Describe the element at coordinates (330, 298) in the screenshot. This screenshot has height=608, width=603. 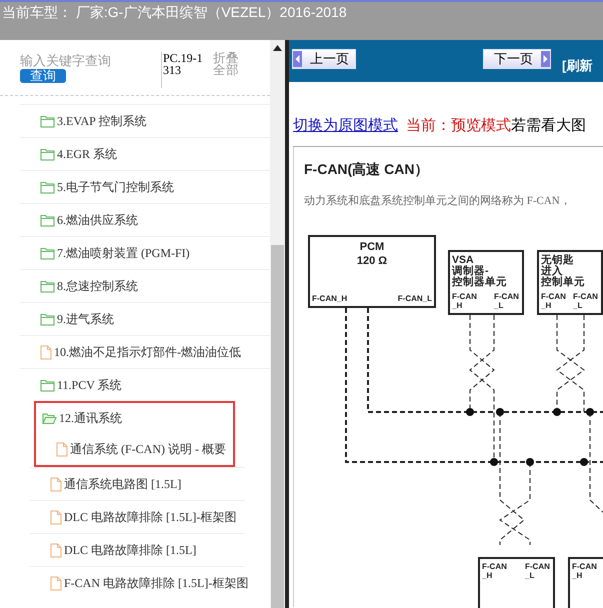
I see `pin-label: F-CAN_H` at that location.